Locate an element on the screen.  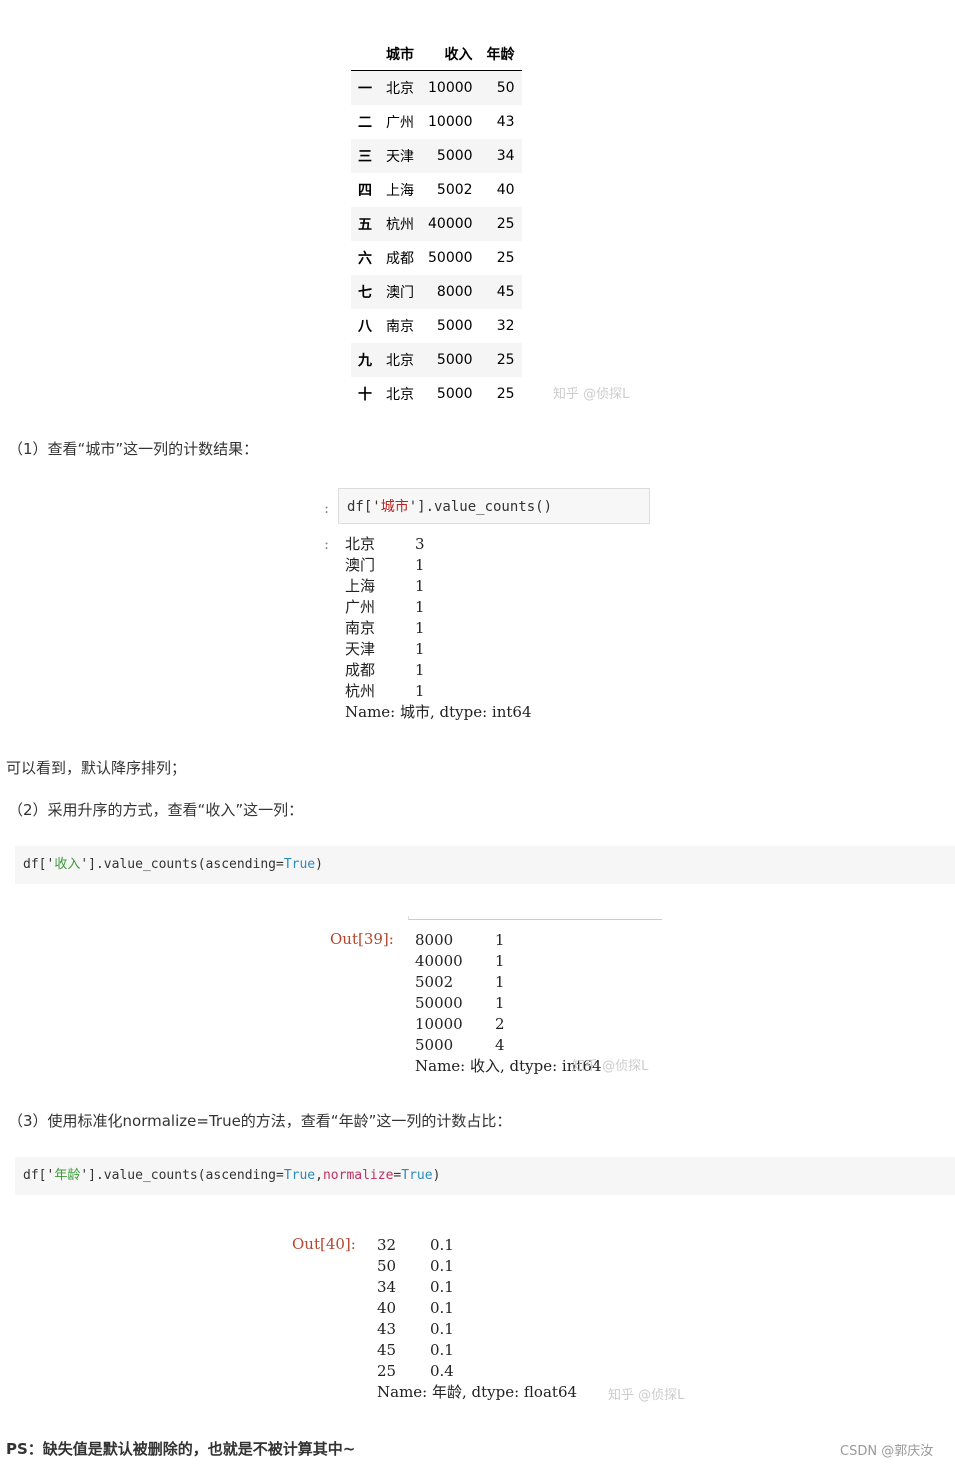
output-row: 上海 1 is located at coordinates (438, 586).